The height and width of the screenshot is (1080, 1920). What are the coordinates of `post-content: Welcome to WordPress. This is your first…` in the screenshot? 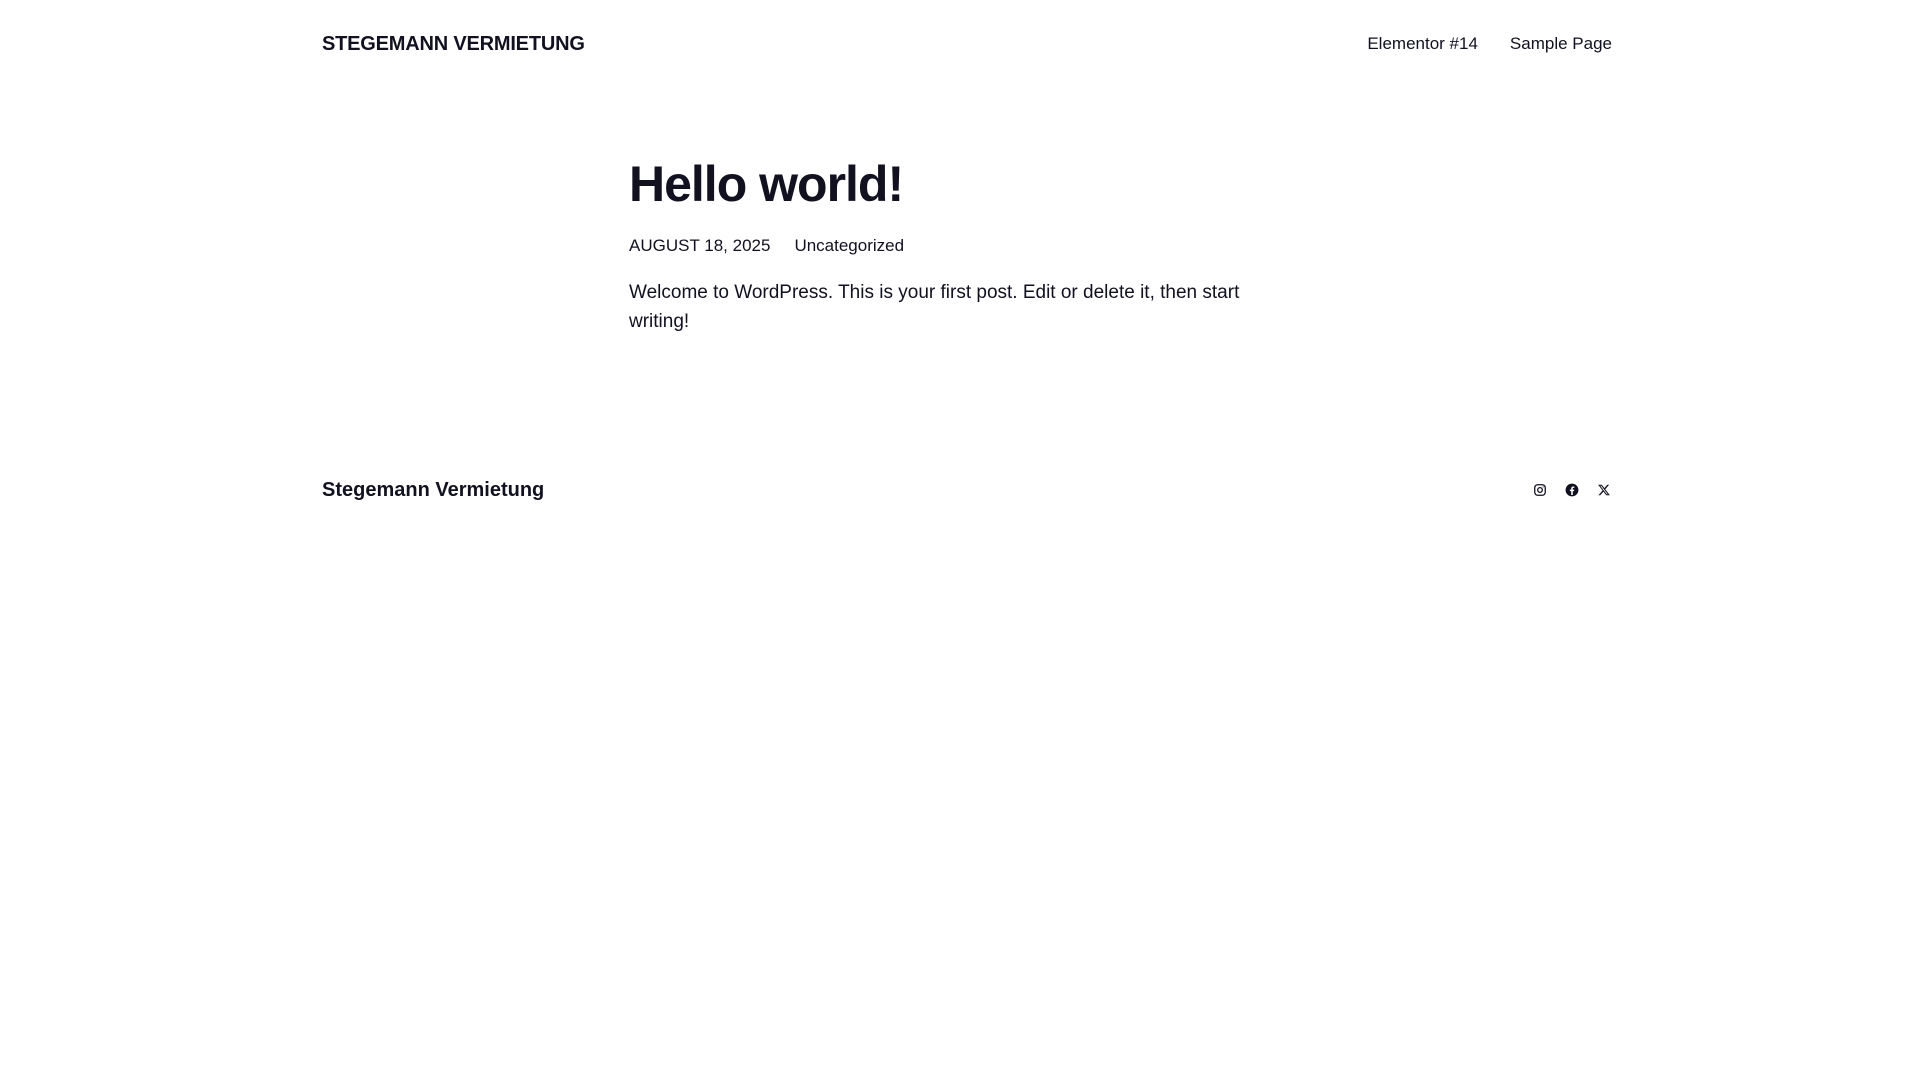 It's located at (934, 307).